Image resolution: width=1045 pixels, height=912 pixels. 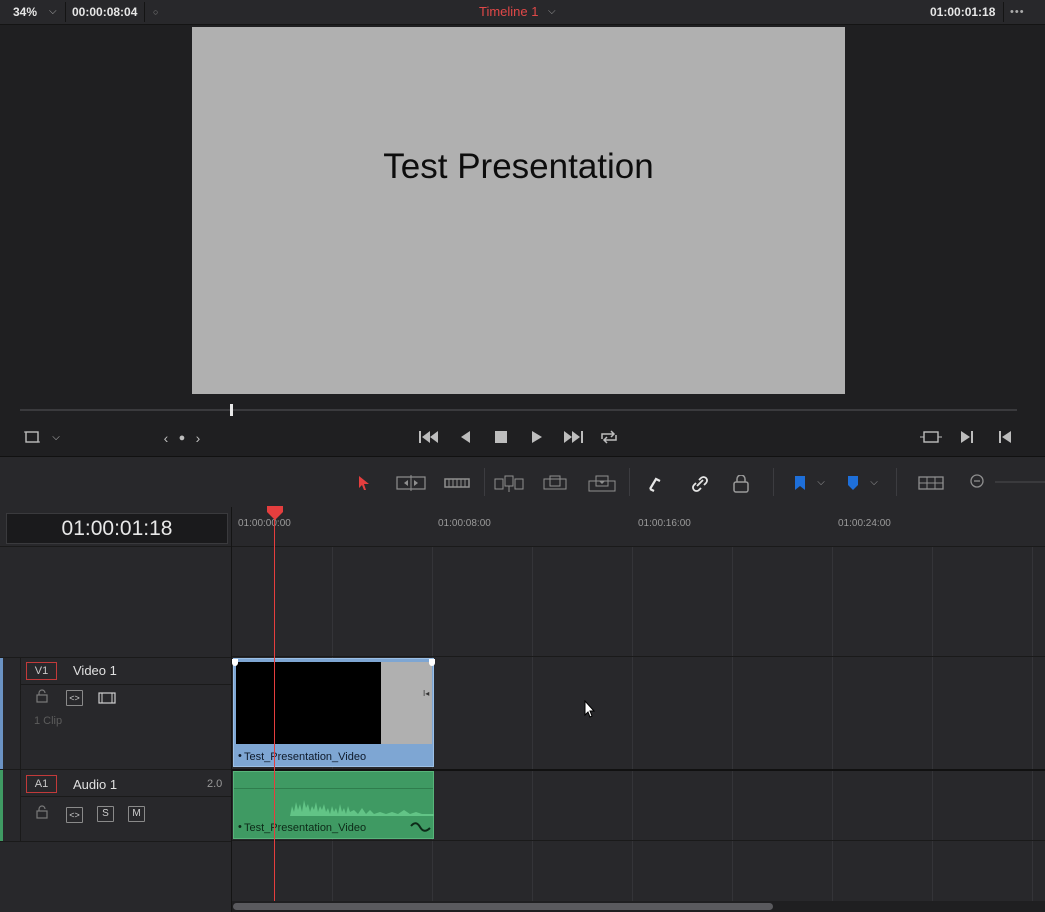 I want to click on fade-curve-icon, so click(x=421, y=827).